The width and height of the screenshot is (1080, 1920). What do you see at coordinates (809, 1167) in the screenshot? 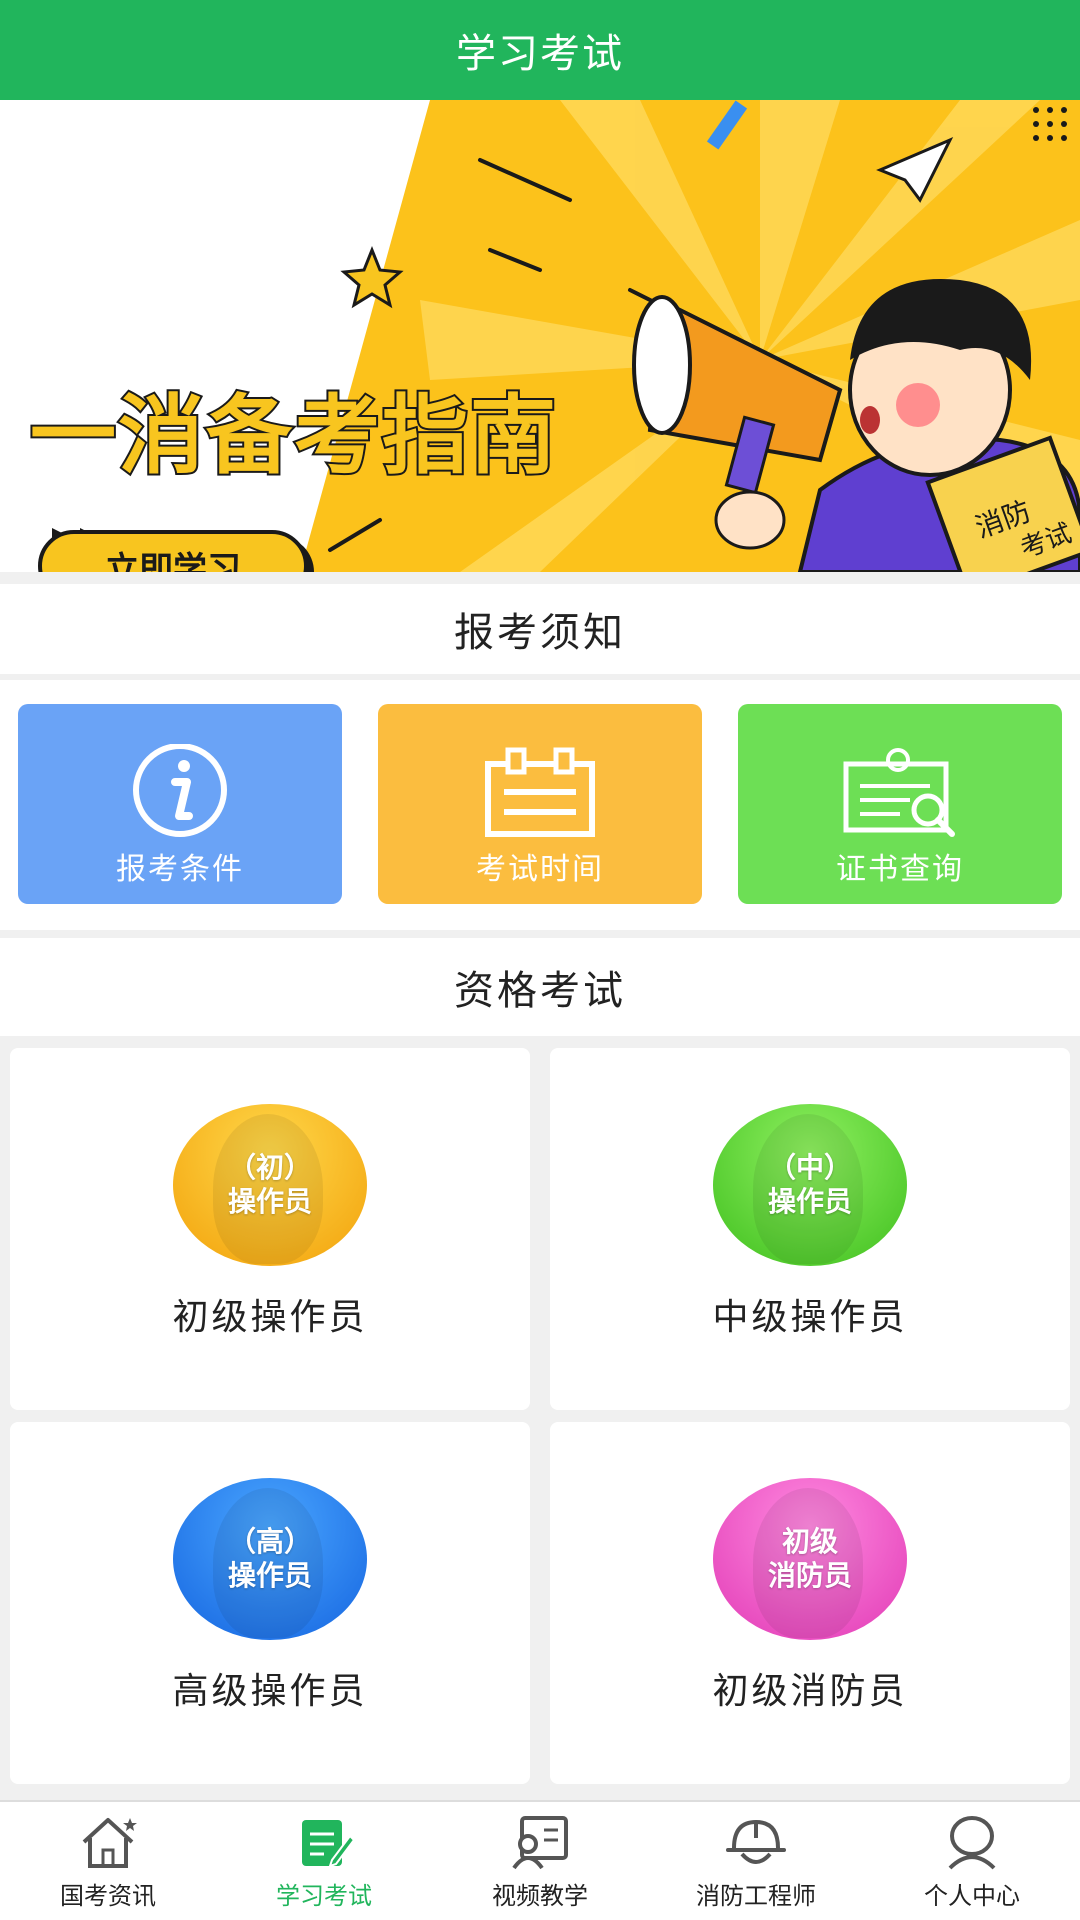
I see `badge-line1: （中）` at bounding box center [809, 1167].